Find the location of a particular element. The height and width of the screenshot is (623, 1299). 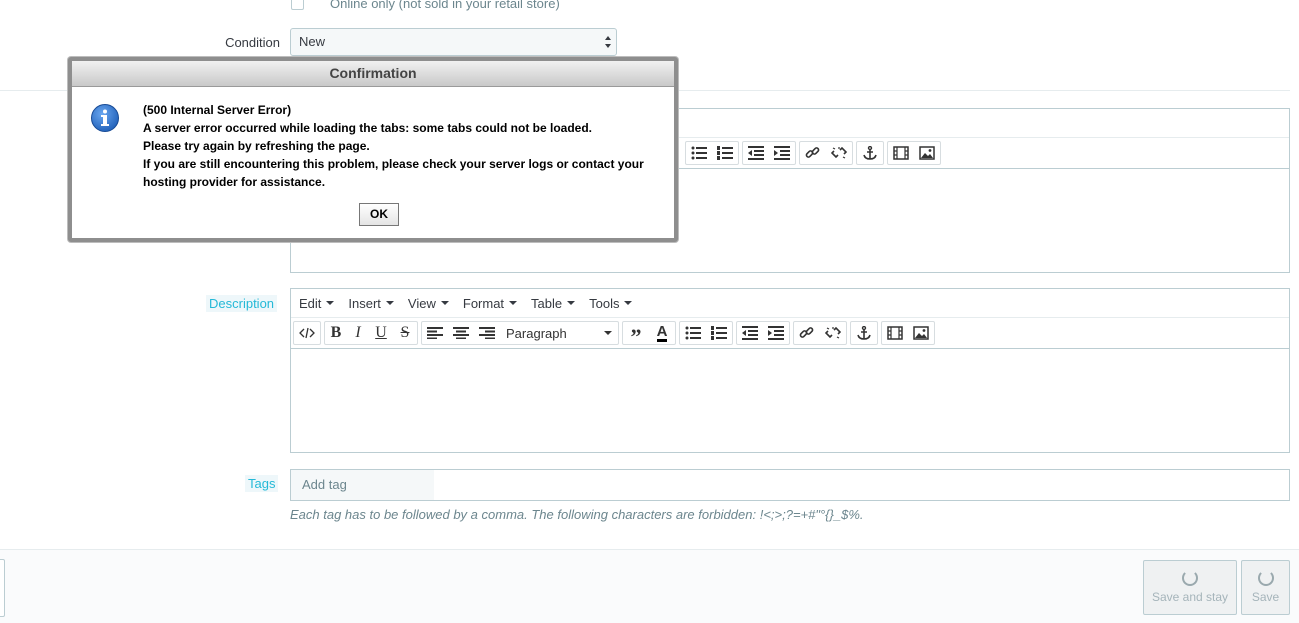

dialog-title: Confirmation is located at coordinates (373, 74).